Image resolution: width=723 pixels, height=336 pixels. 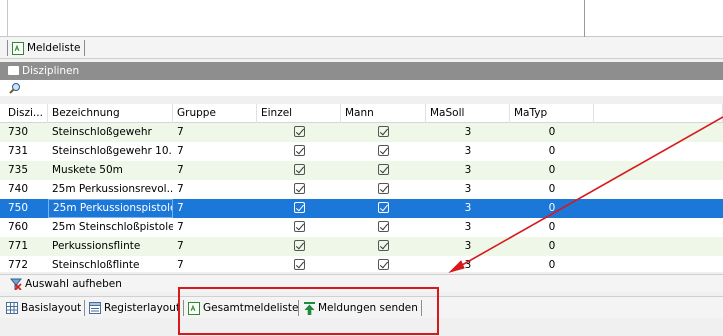 I want to click on basislayout-button: Basislayout, so click(x=44, y=308).